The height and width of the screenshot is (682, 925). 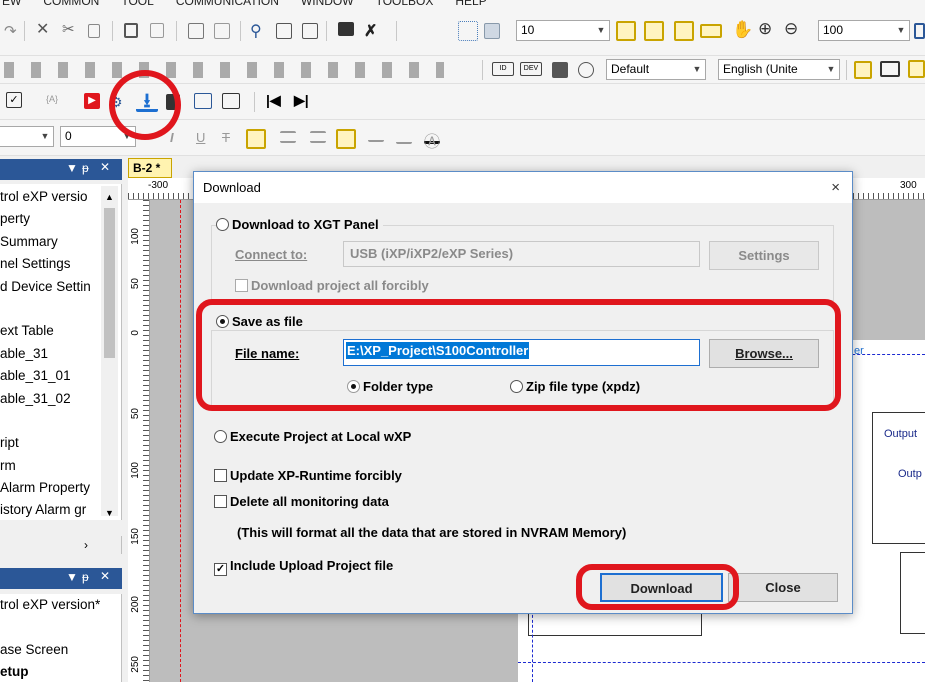 I want to click on close-icon: ×, so click(x=835, y=187).